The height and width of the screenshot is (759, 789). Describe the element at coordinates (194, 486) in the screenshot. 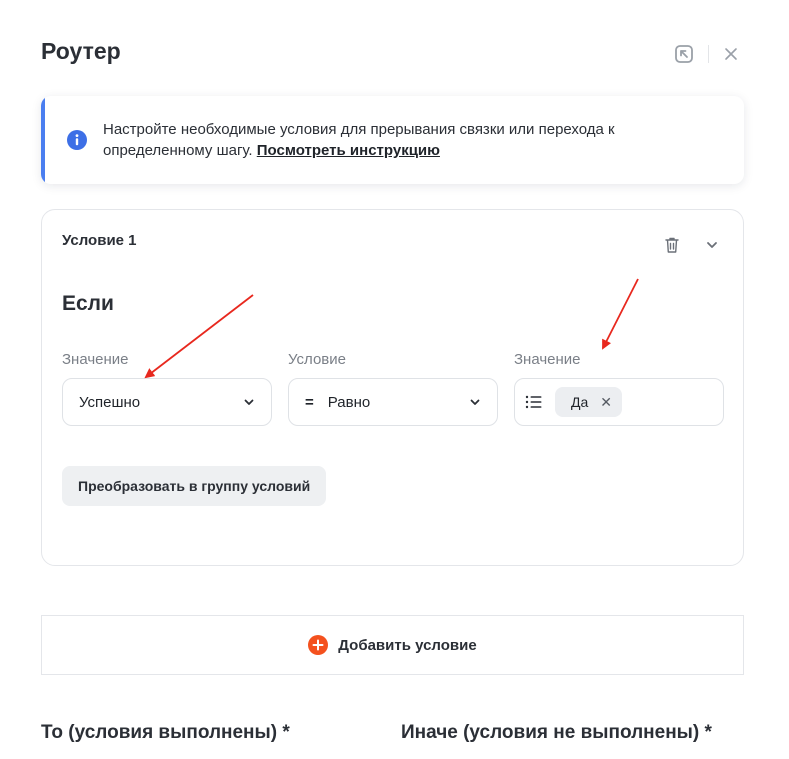

I see `convert-to-group-button: Преобразовать в группу условий` at that location.